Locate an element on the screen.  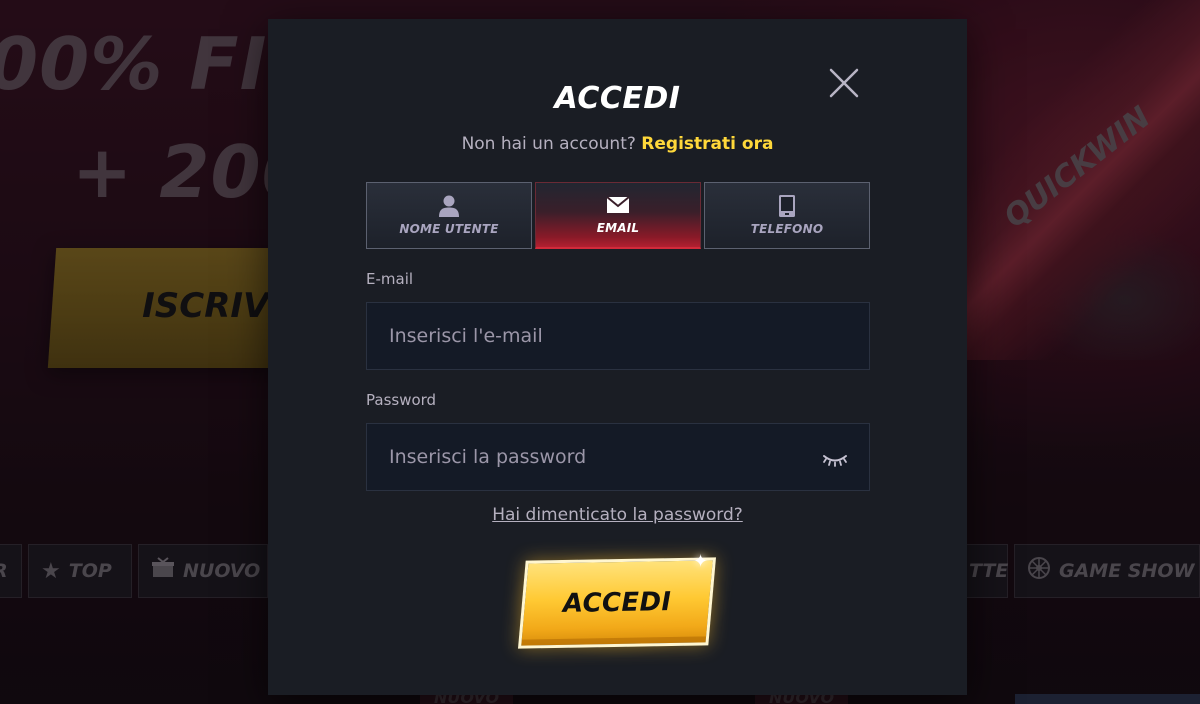
close-button is located at coordinates (844, 83).